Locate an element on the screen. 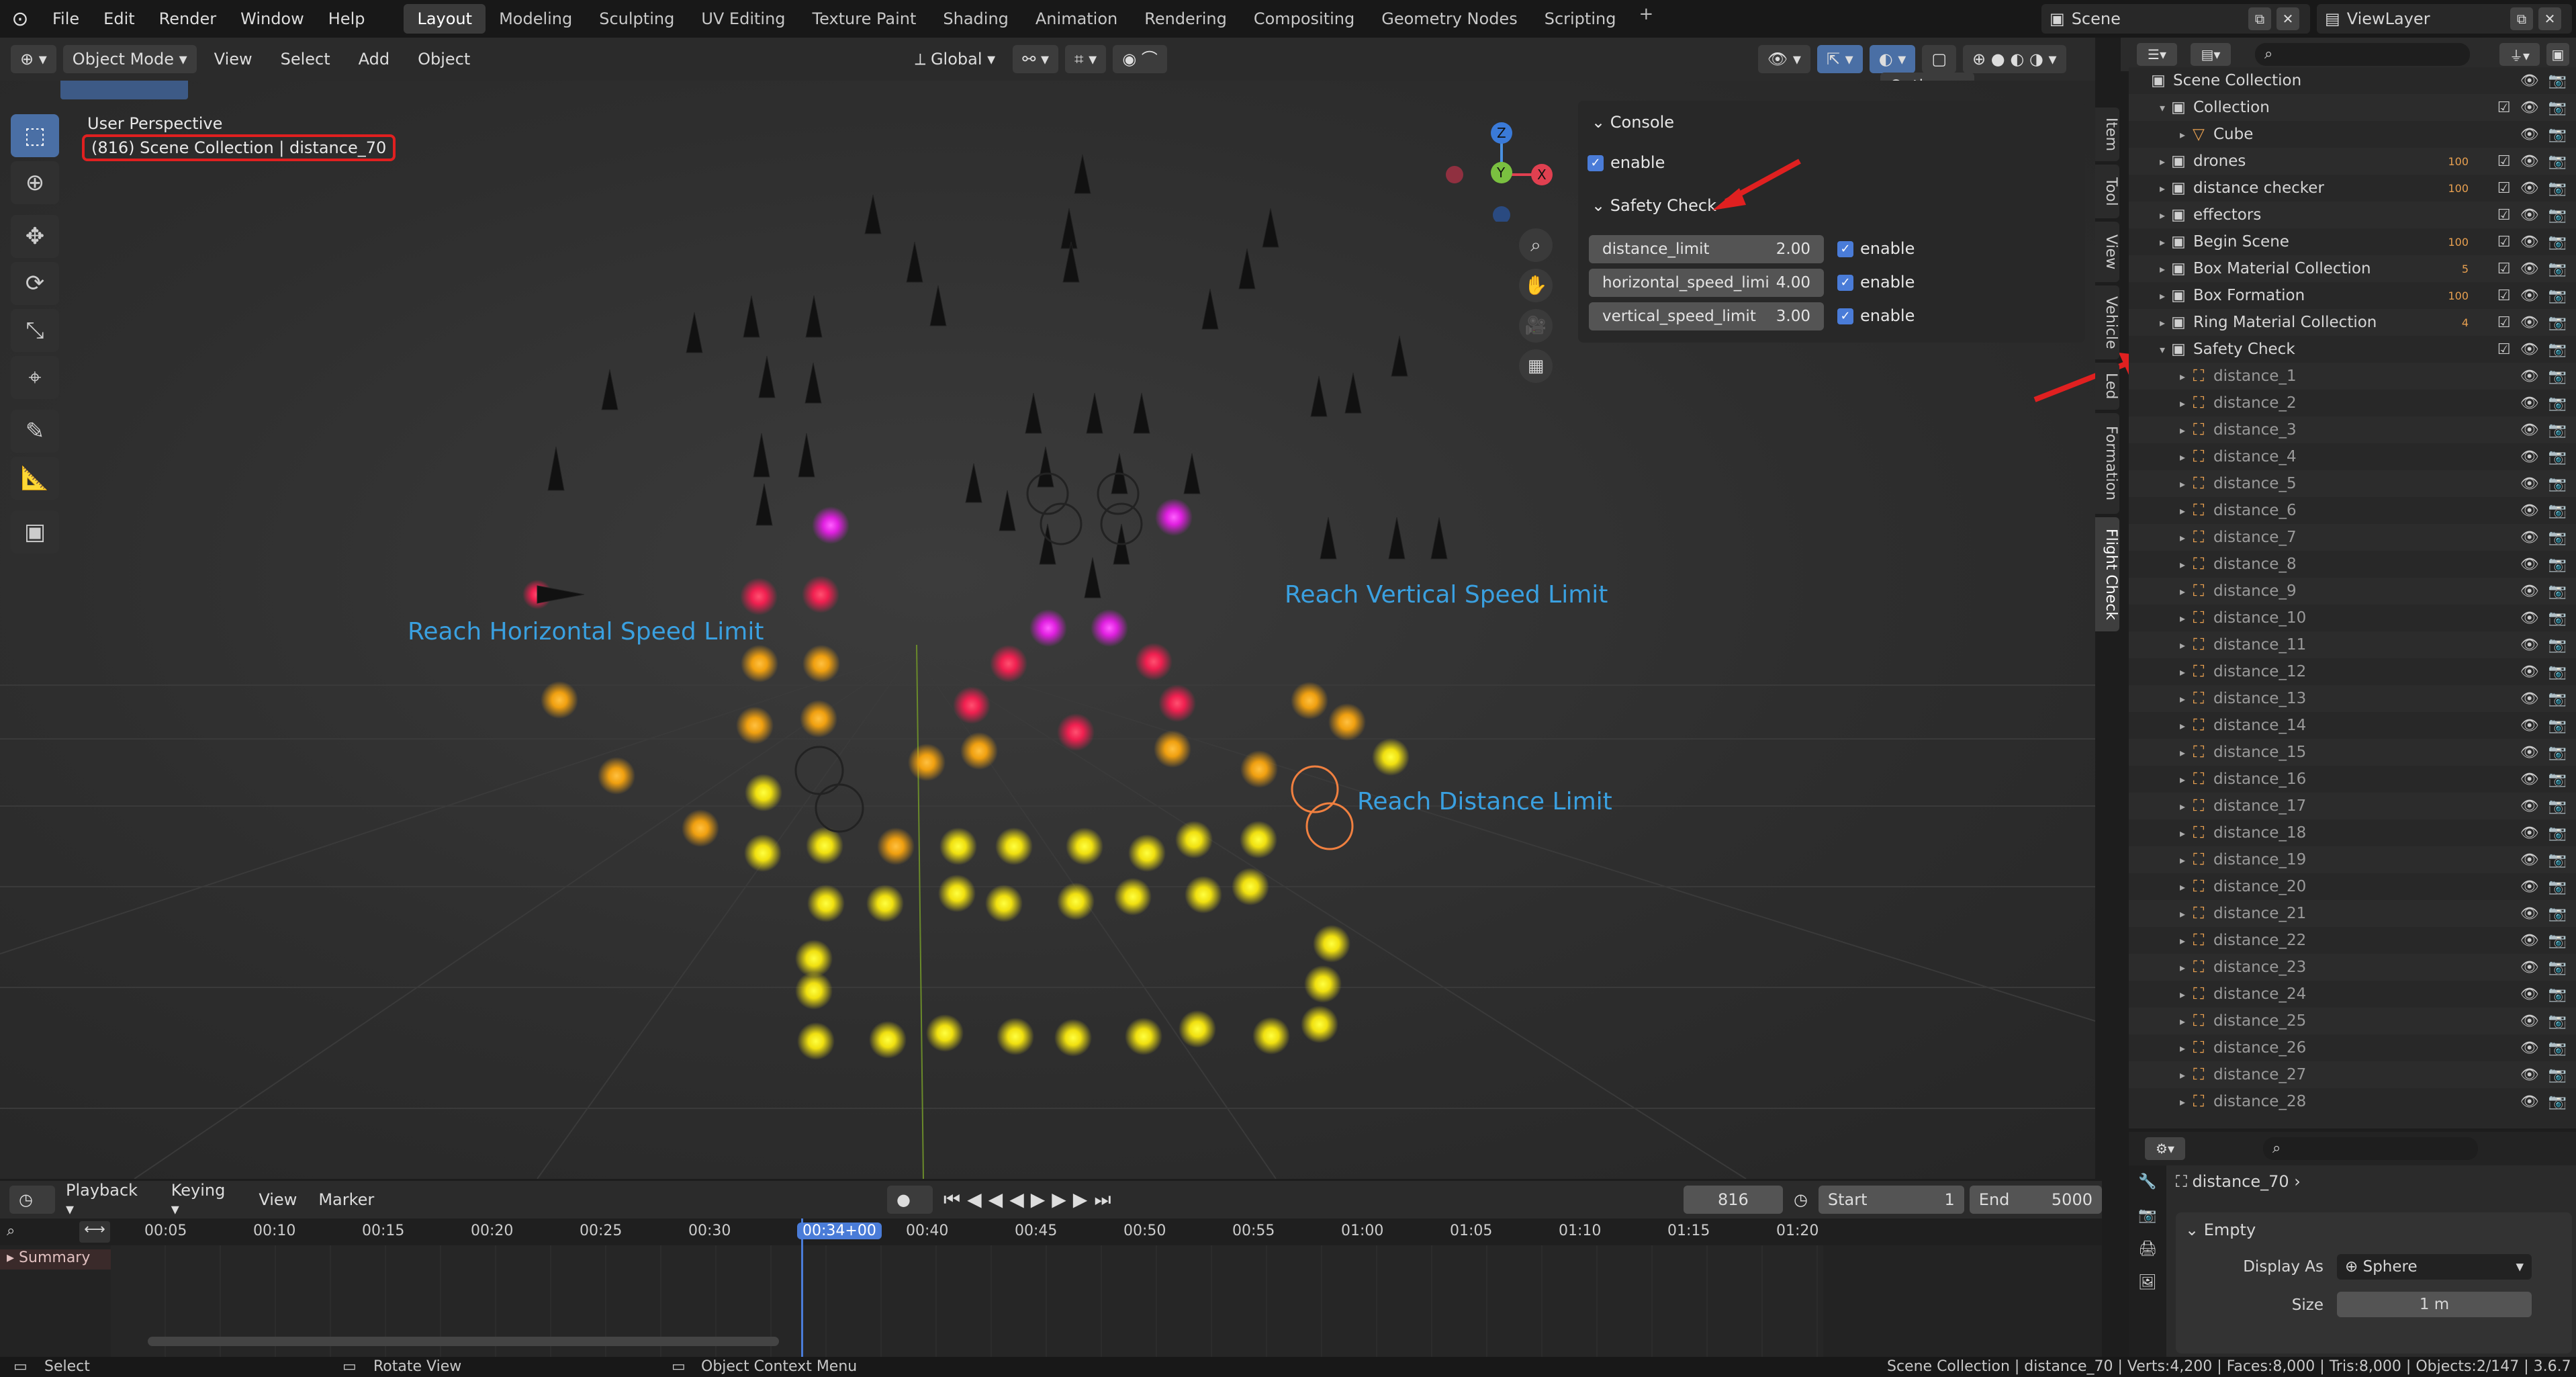  menu-edit: Edit is located at coordinates (118, 19).